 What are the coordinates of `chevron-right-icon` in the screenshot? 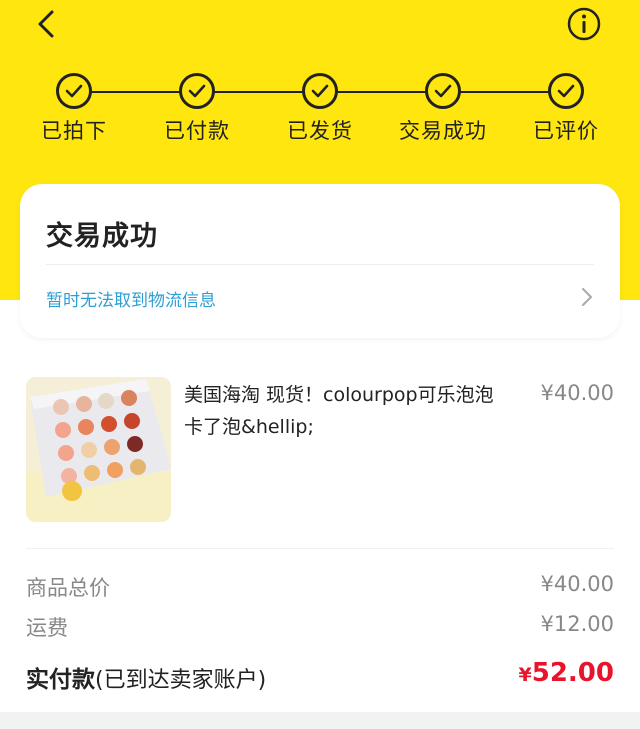 It's located at (587, 297).